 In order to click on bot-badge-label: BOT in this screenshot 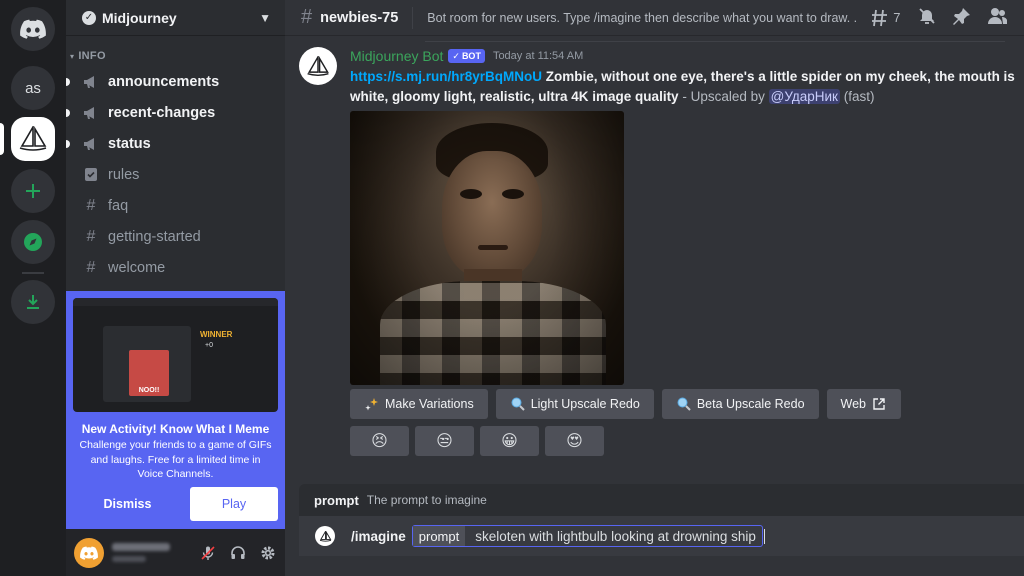, I will do `click(471, 56)`.